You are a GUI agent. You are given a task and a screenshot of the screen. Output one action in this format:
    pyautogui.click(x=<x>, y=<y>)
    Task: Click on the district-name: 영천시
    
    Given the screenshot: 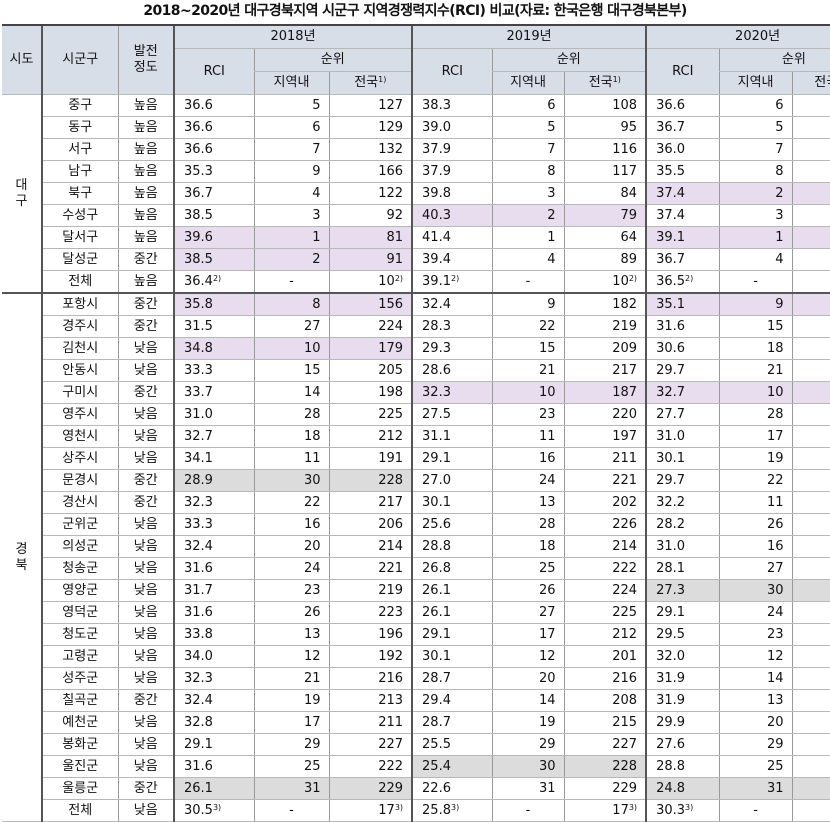 What is the action you would take?
    pyautogui.click(x=79, y=436)
    